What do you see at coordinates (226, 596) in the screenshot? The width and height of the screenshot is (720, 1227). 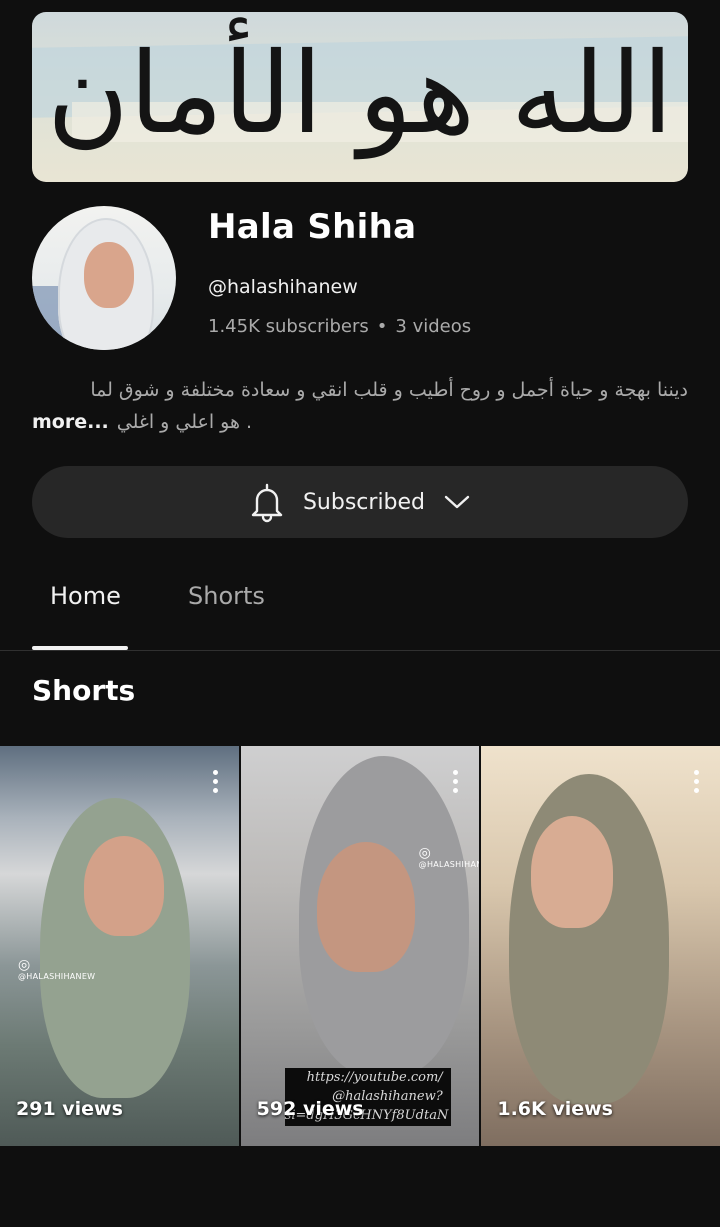 I see `tab-shorts: Shorts` at bounding box center [226, 596].